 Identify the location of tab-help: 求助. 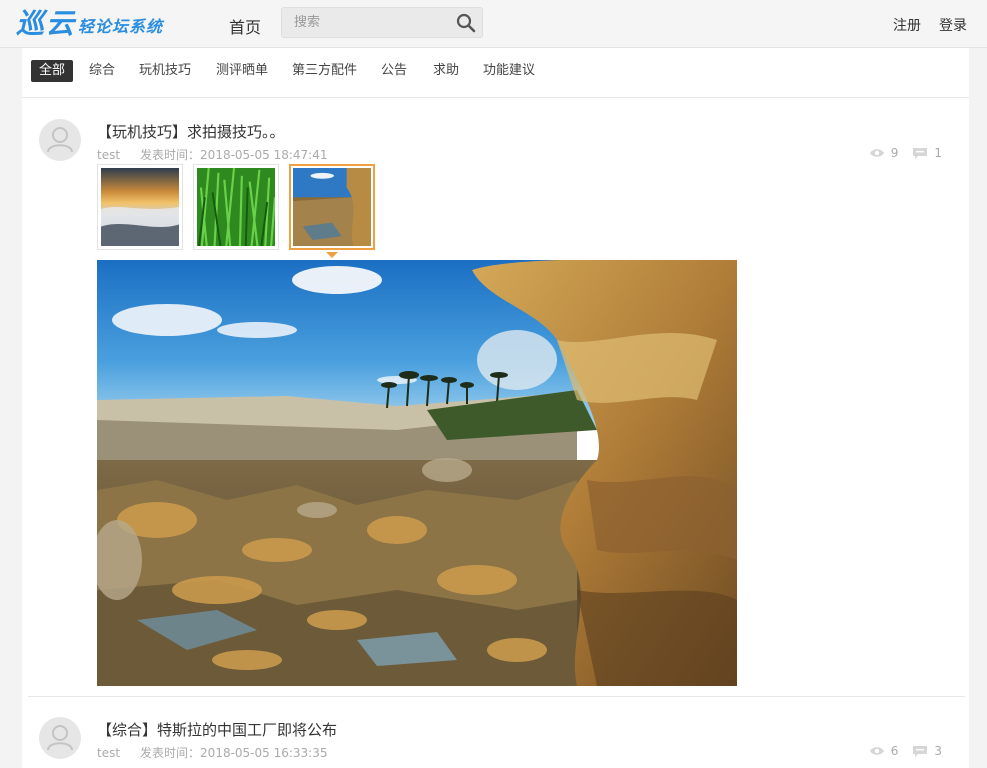
(446, 71).